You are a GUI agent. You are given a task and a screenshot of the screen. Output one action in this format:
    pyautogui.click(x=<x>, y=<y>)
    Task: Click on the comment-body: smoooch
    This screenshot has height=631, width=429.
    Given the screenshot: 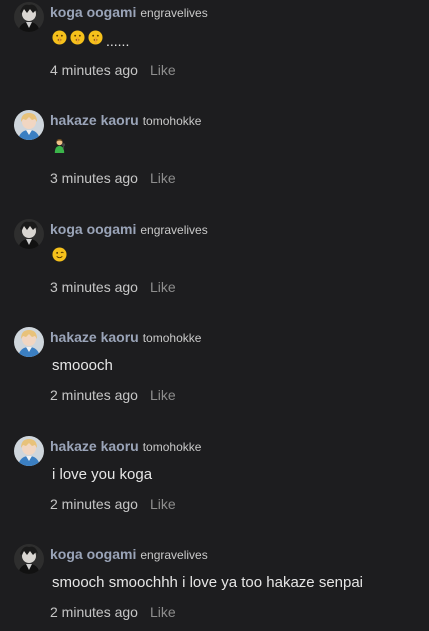 What is the action you would take?
    pyautogui.click(x=82, y=365)
    